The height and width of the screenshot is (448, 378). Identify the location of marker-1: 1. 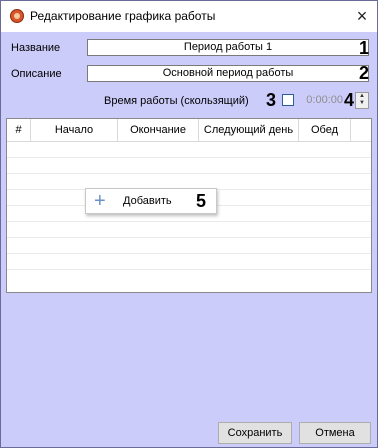
(364, 48).